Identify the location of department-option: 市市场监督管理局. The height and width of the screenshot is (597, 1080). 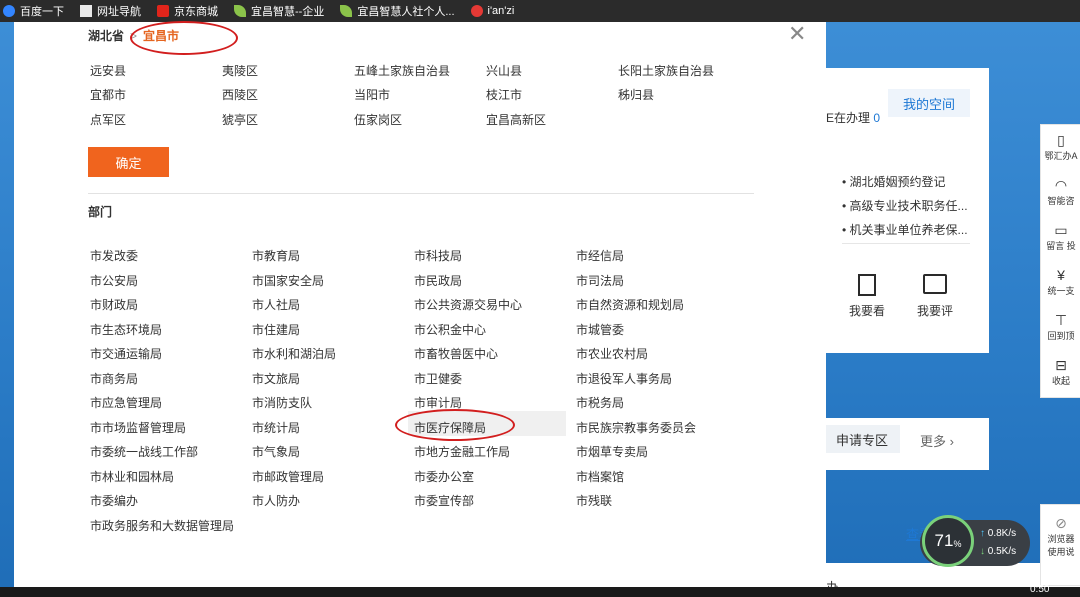
(138, 427).